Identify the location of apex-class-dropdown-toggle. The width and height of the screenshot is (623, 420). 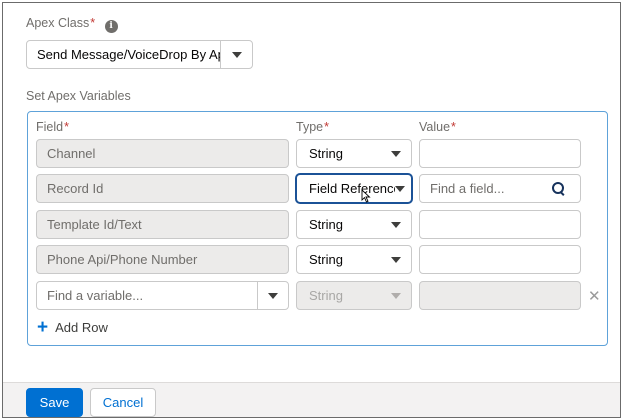
(236, 54).